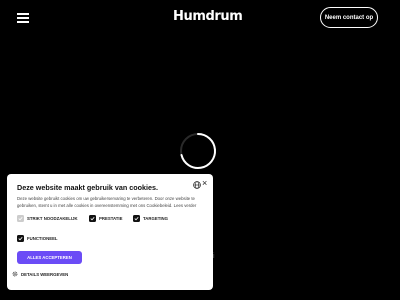 The height and width of the screenshot is (300, 400). Describe the element at coordinates (15, 274) in the screenshot. I see `gear-icon` at that location.